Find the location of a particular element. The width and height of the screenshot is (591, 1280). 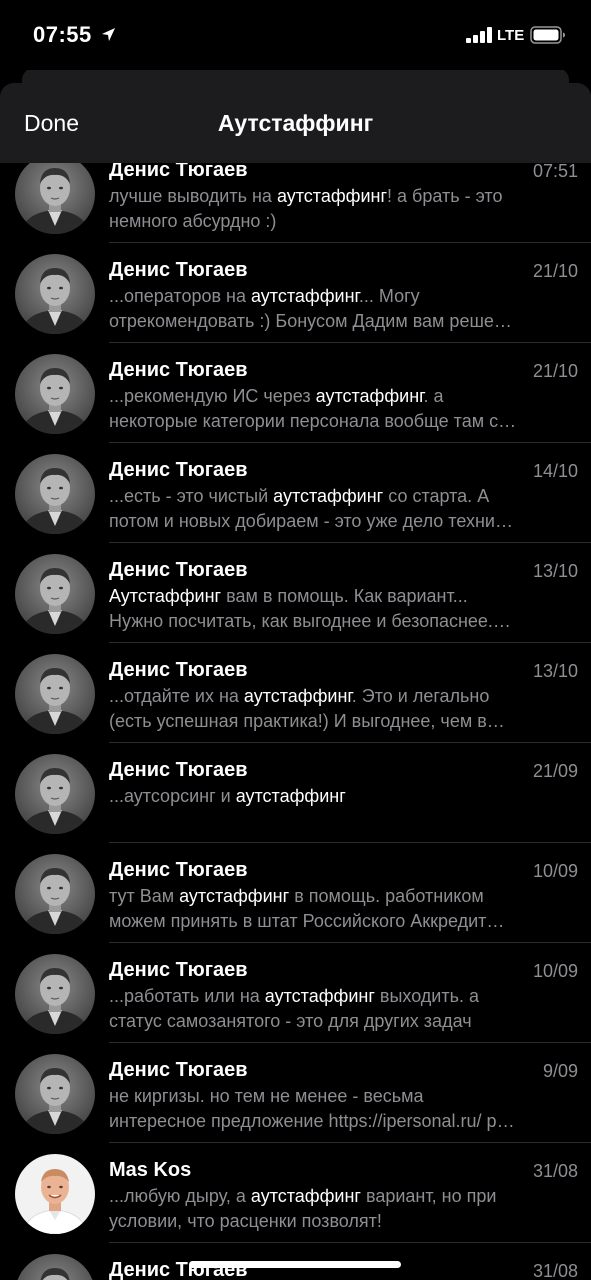

battery-icon is located at coordinates (547, 35).